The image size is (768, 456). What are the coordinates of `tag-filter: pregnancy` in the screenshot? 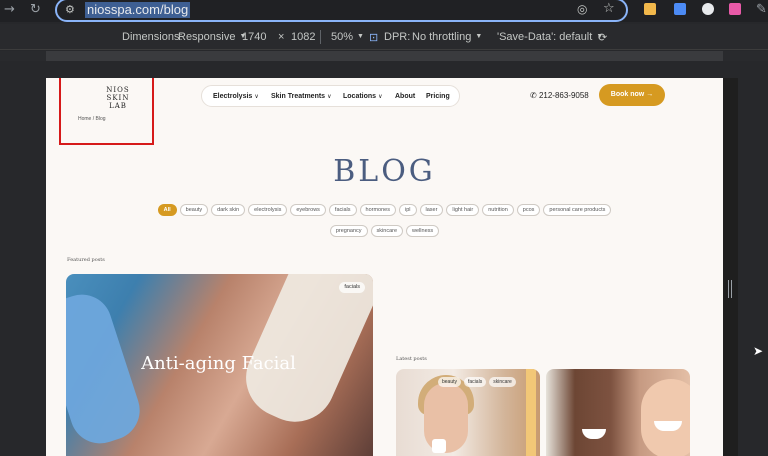 It's located at (348, 231).